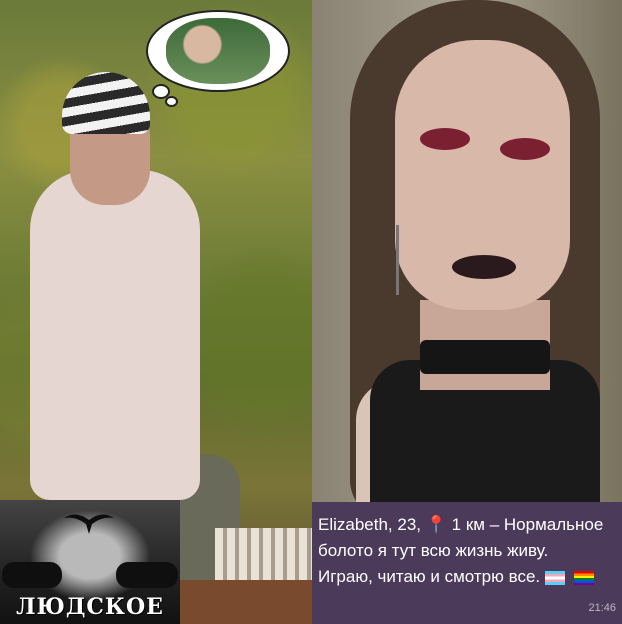  Describe the element at coordinates (485, 357) in the screenshot. I see `choker` at that location.